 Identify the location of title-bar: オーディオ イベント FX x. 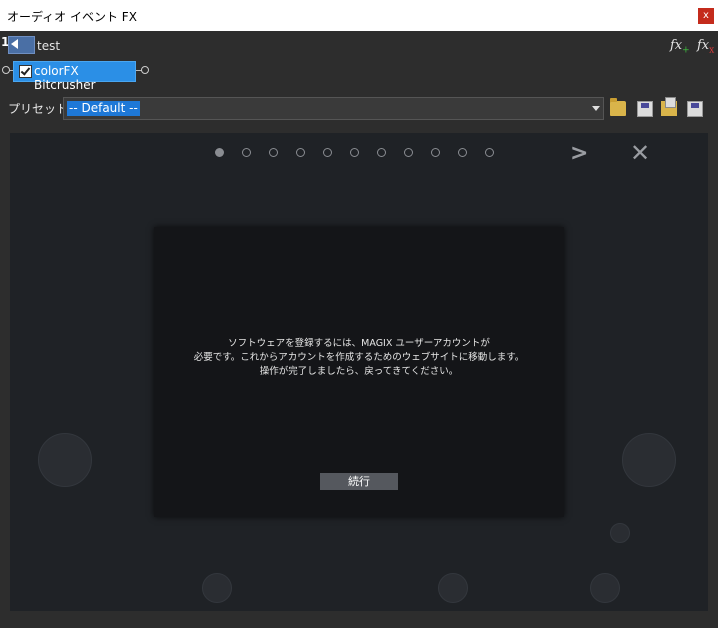
(359, 16).